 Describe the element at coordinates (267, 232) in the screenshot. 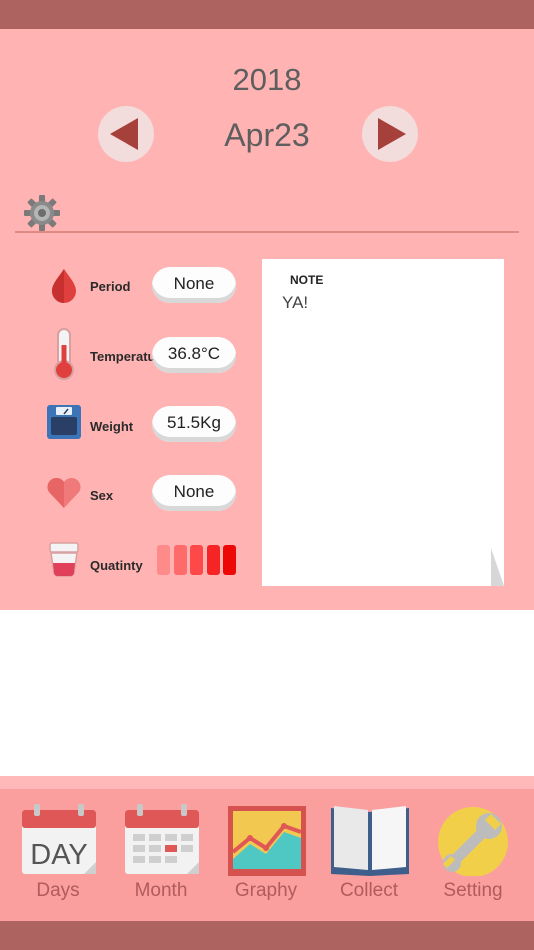

I see `section-divider` at that location.